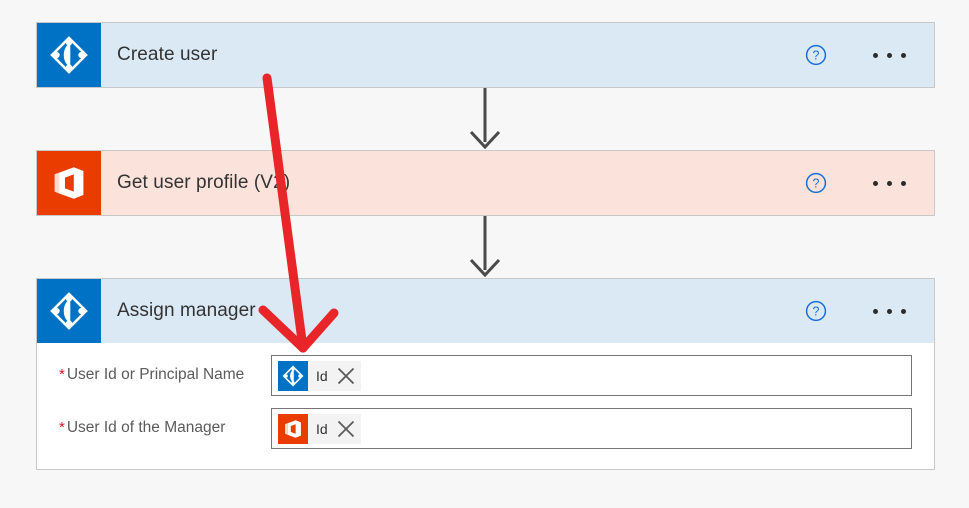 The width and height of the screenshot is (969, 508). I want to click on form-row-user-id-of-the-manager: * User Id of the Manager Id, so click(485, 428).